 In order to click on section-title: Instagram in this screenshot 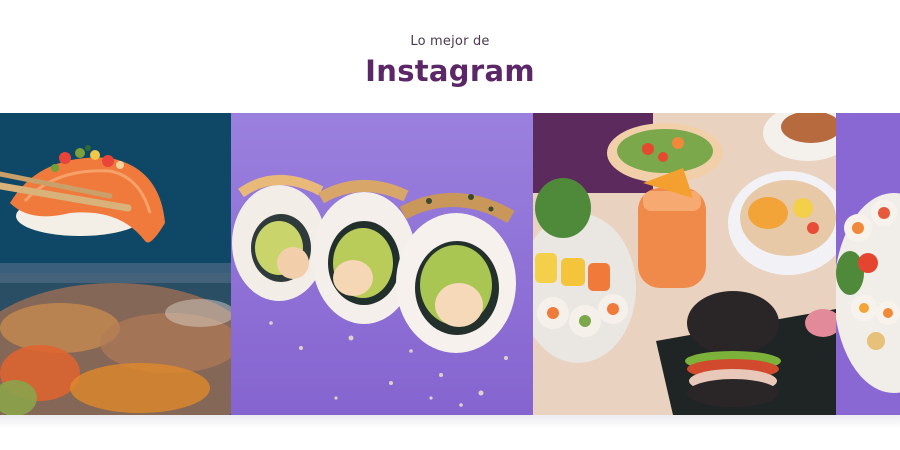, I will do `click(450, 71)`.